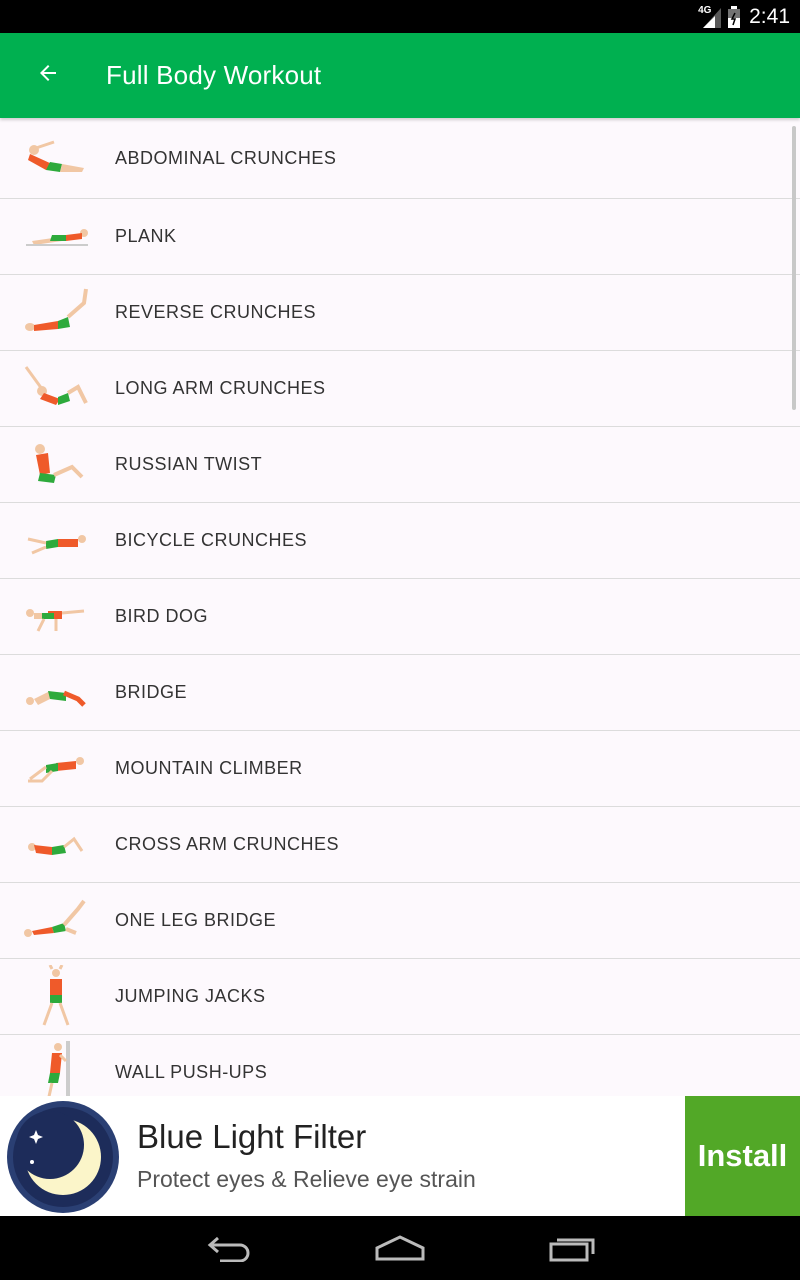 Image resolution: width=800 pixels, height=1280 pixels. Describe the element at coordinates (209, 768) in the screenshot. I see `exercise-name: MOUNTAIN CLIMBER` at that location.